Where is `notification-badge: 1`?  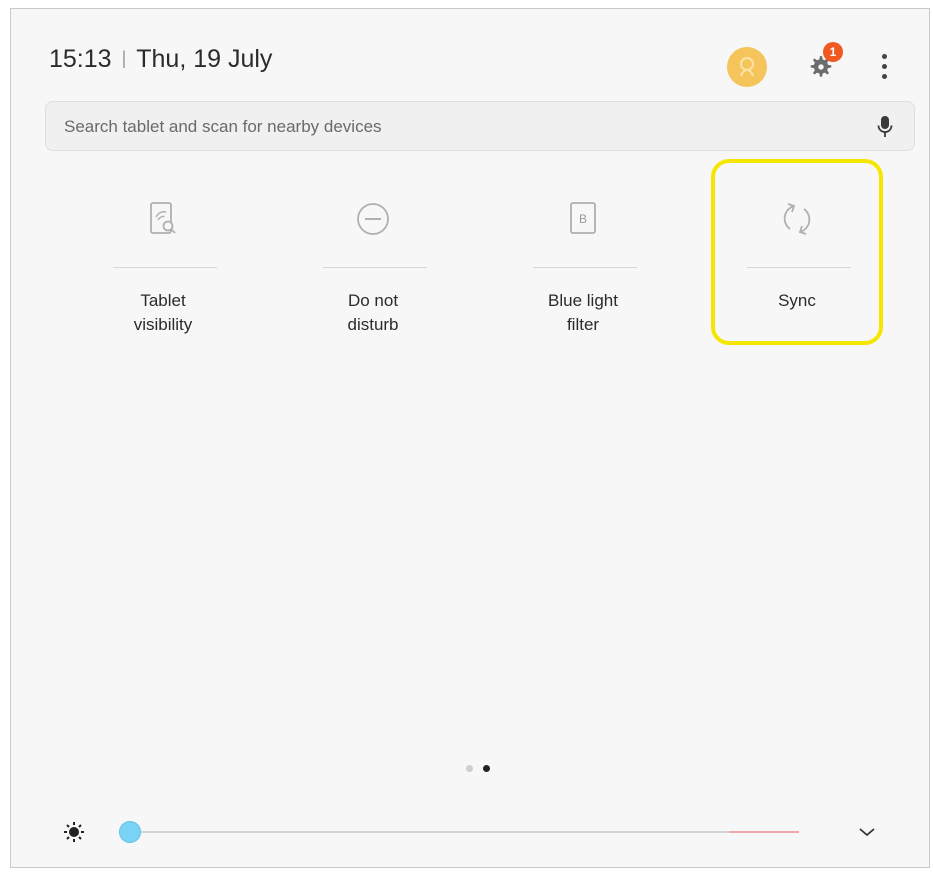 notification-badge: 1 is located at coordinates (833, 52).